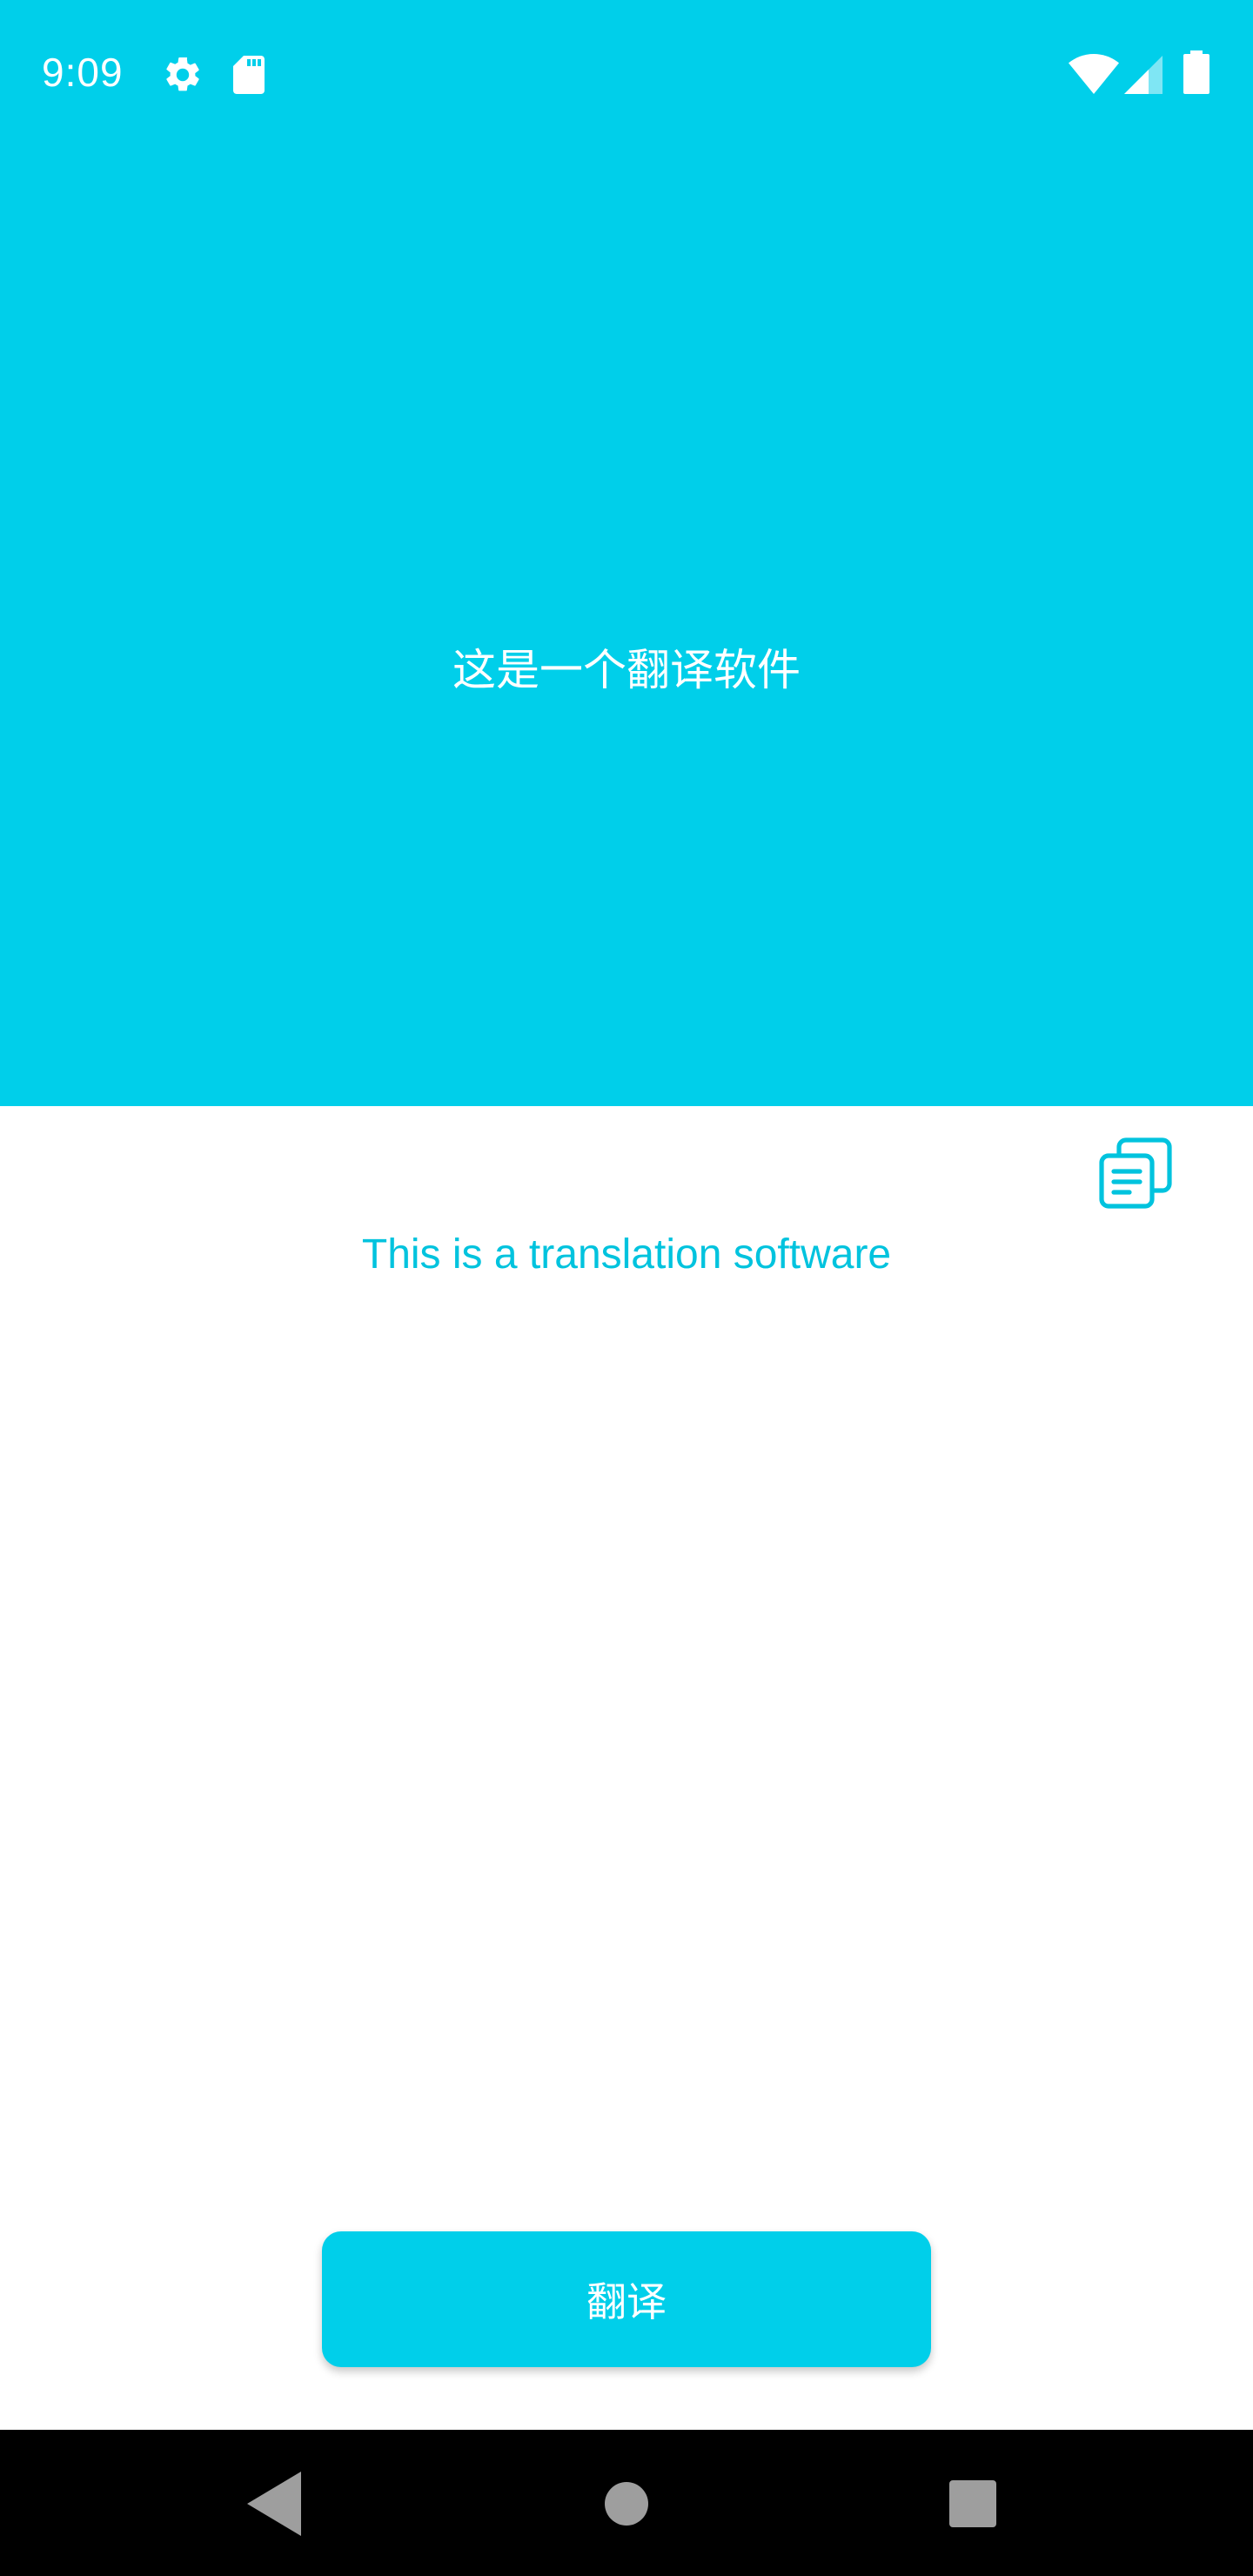 The image size is (1253, 2576). I want to click on battery-icon, so click(1196, 72).